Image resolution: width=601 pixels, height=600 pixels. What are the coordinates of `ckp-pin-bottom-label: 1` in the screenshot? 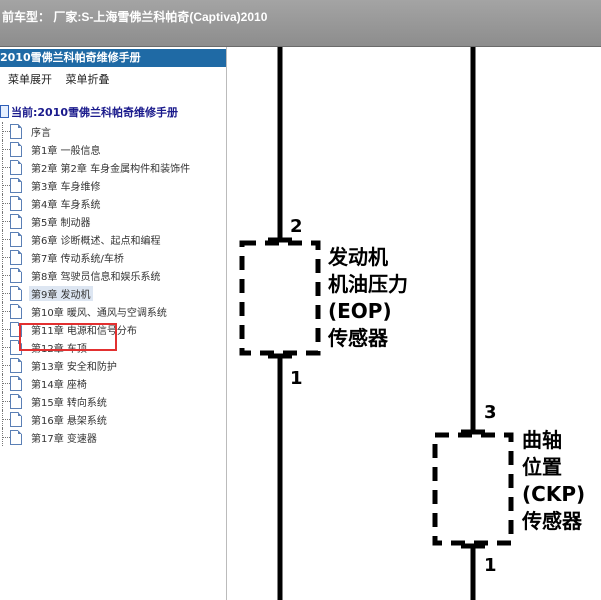 It's located at (490, 565).